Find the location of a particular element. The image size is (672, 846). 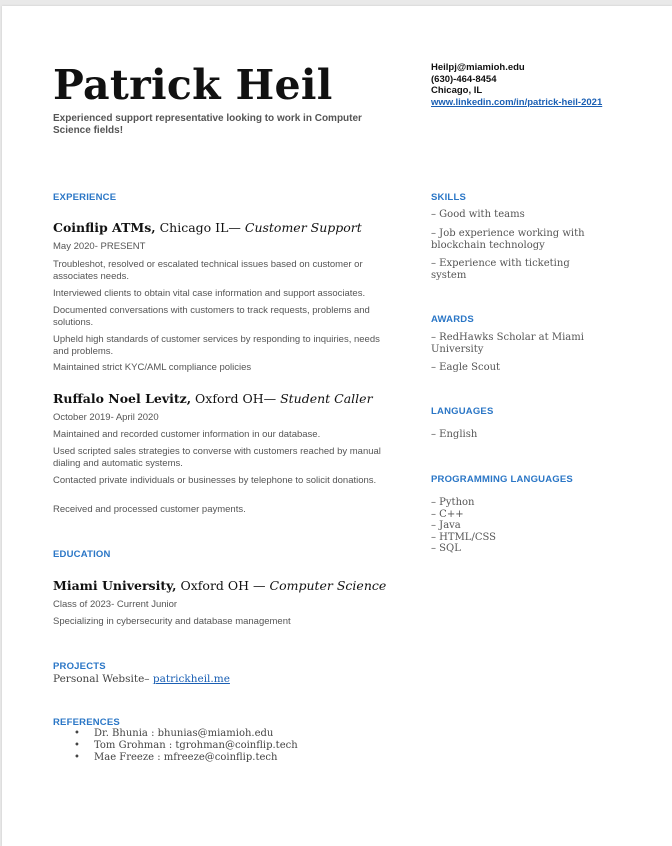

project-label: Personal Website– is located at coordinates (103, 679).